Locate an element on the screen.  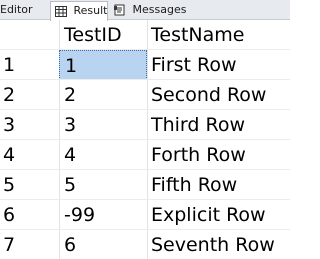
grid-icon is located at coordinates (61, 13).